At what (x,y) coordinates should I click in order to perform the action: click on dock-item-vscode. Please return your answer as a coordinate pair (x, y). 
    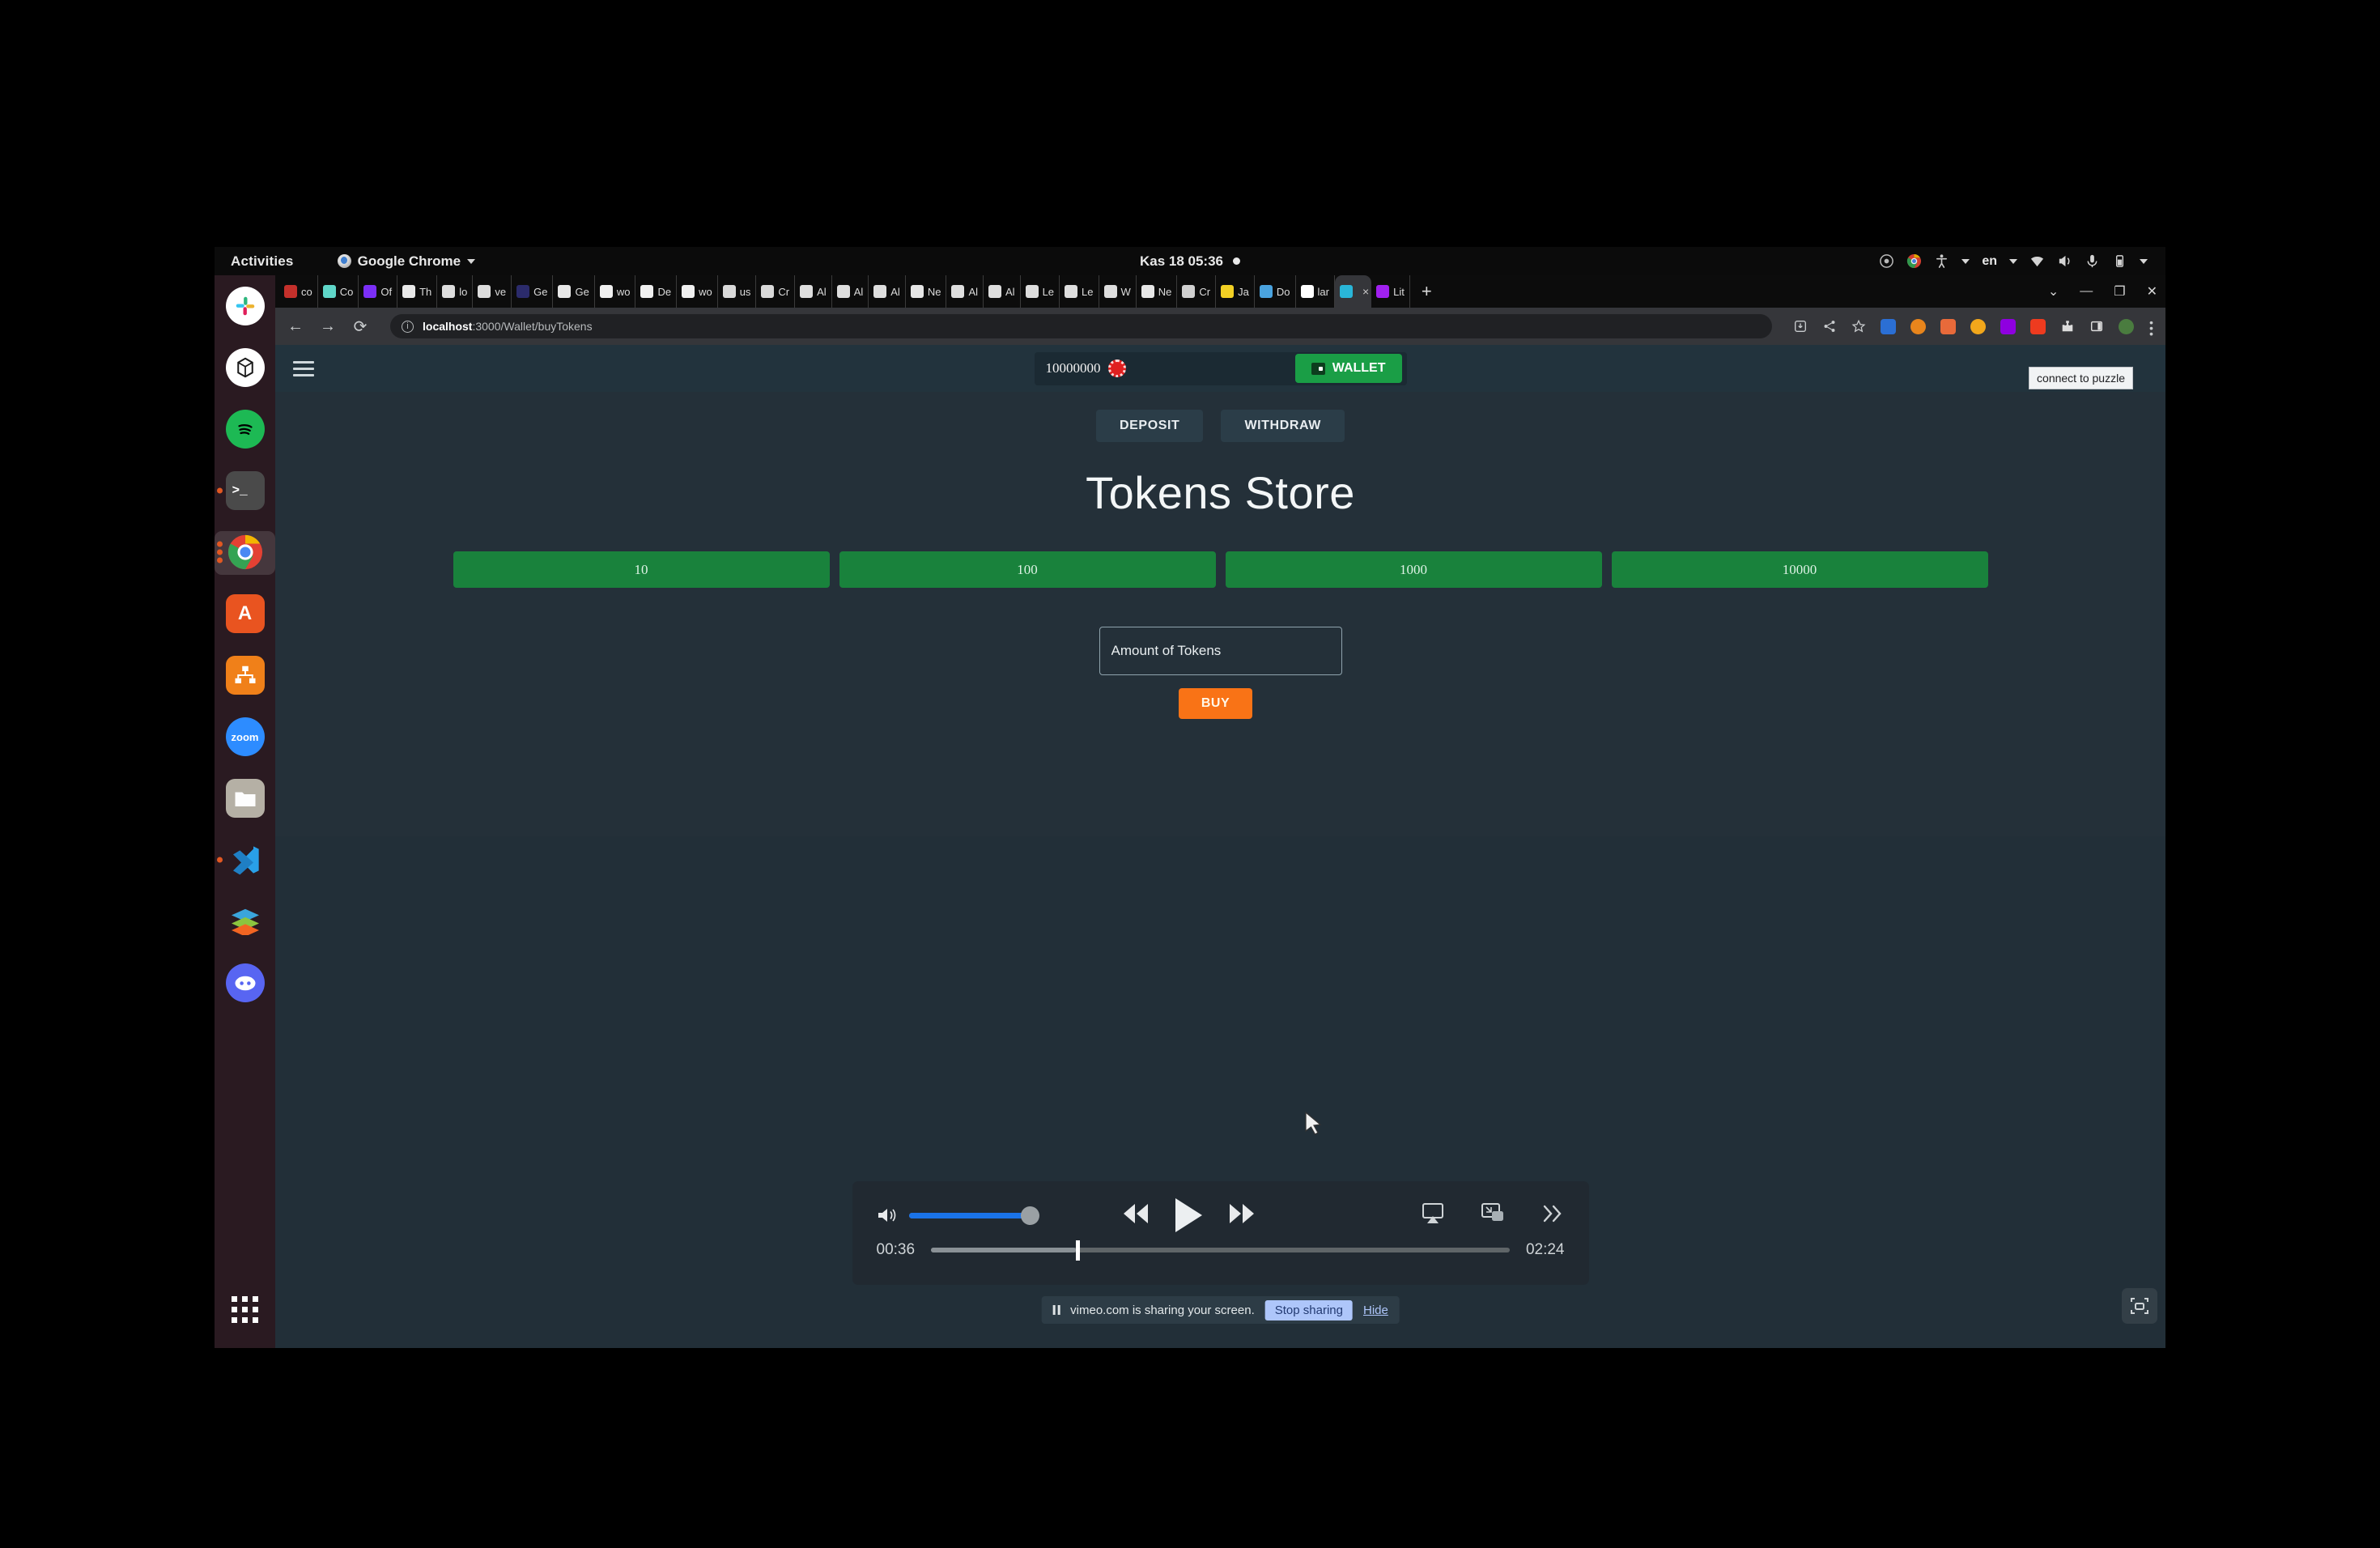
    Looking at the image, I should click on (245, 860).